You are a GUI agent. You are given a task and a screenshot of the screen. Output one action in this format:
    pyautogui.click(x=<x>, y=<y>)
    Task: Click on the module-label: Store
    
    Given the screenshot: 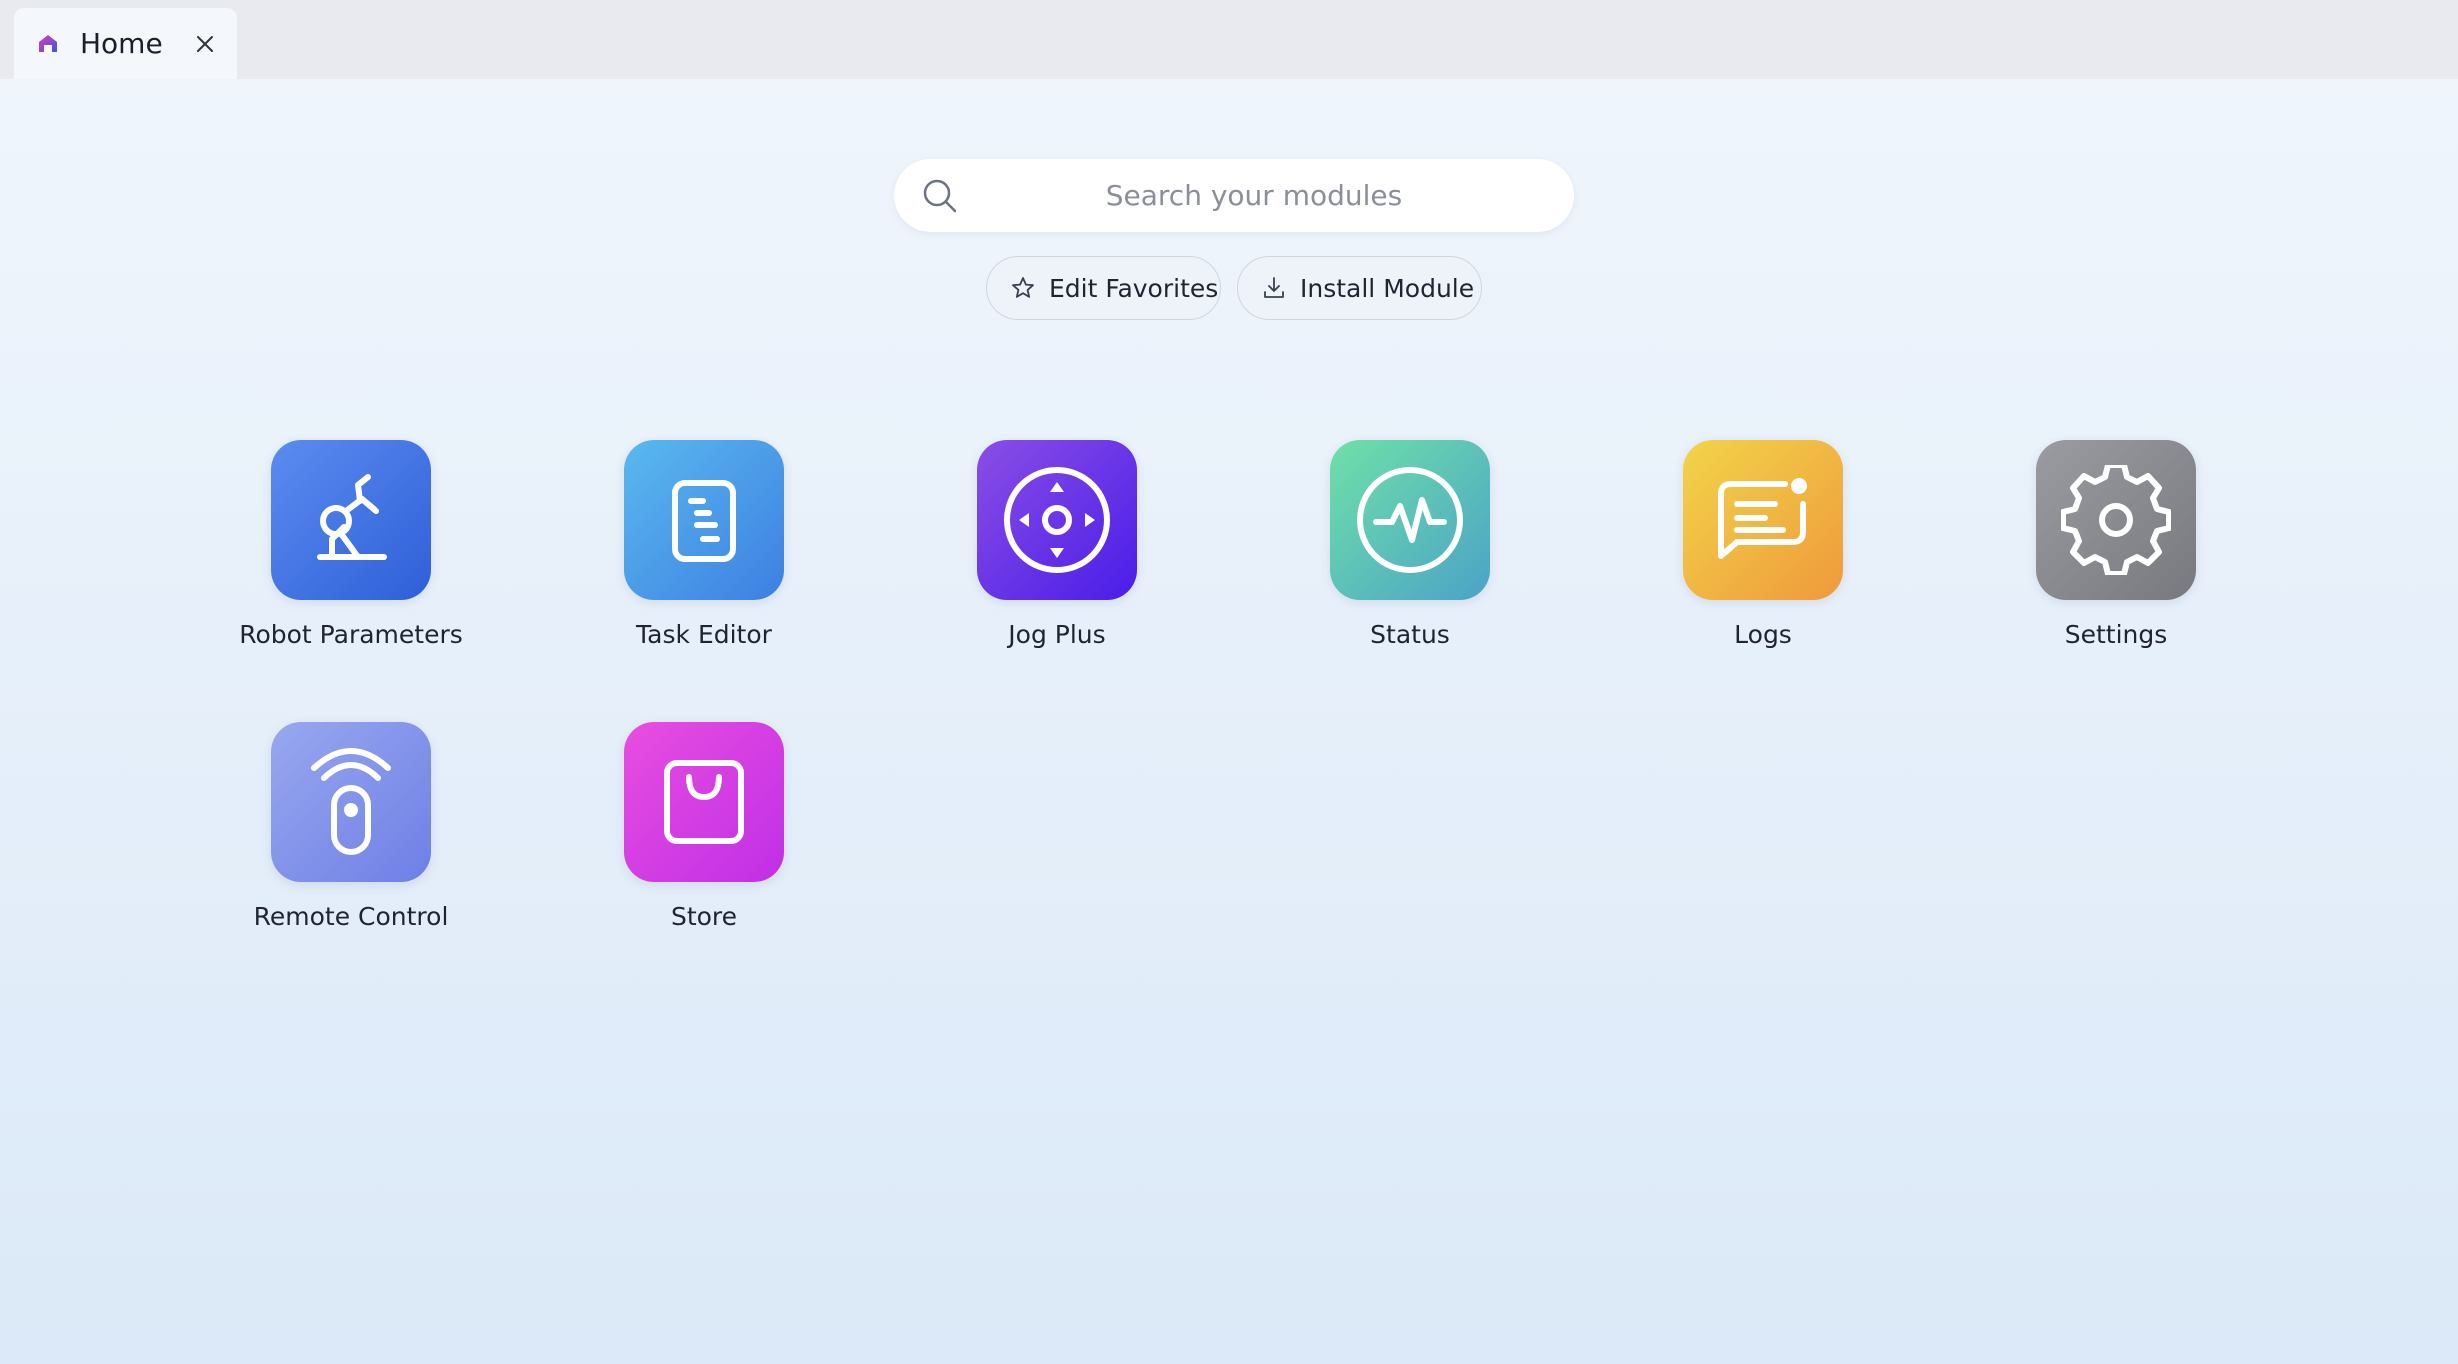 What is the action you would take?
    pyautogui.click(x=704, y=916)
    